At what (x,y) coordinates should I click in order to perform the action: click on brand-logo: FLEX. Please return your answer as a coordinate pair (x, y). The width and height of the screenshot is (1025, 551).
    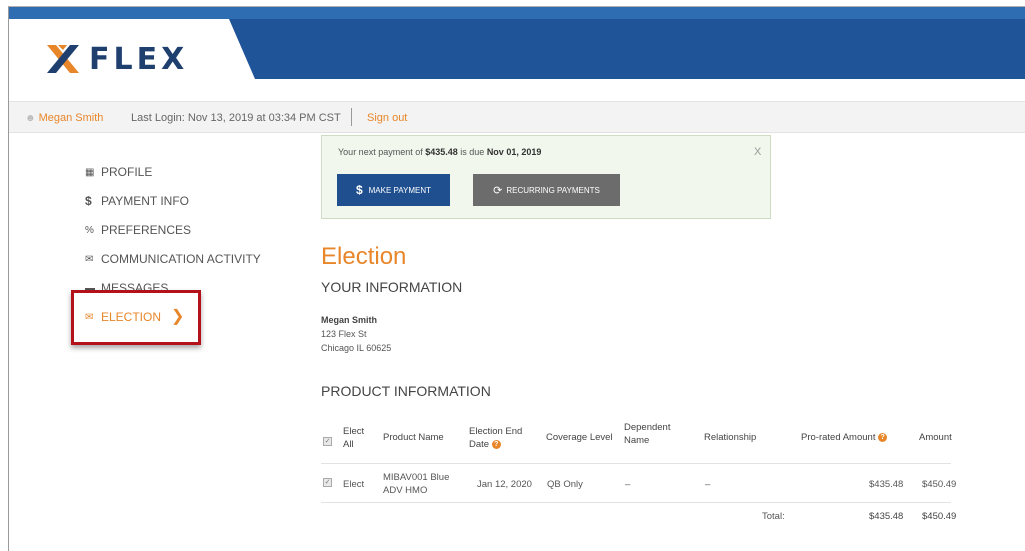
    Looking at the image, I should click on (116, 59).